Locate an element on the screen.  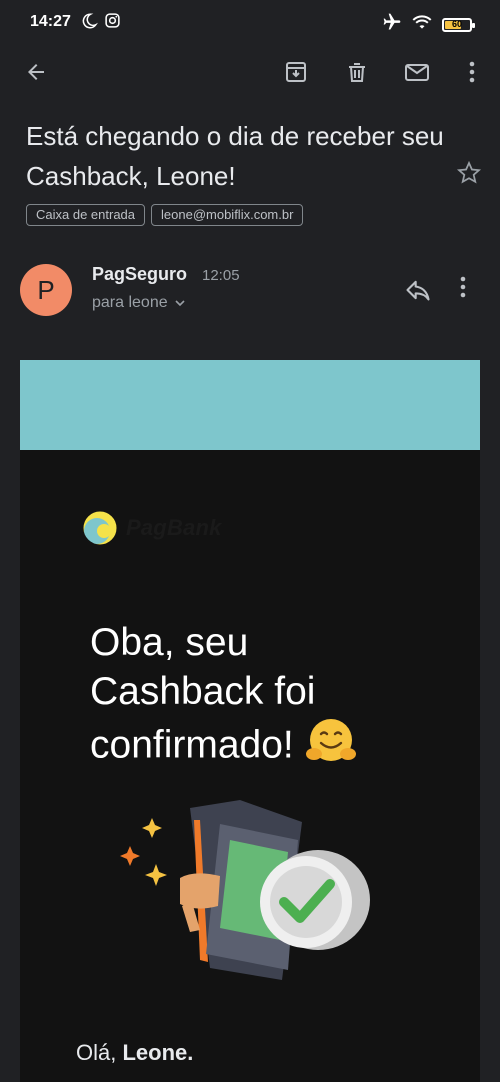
star-outline-icon is located at coordinates (469, 172).